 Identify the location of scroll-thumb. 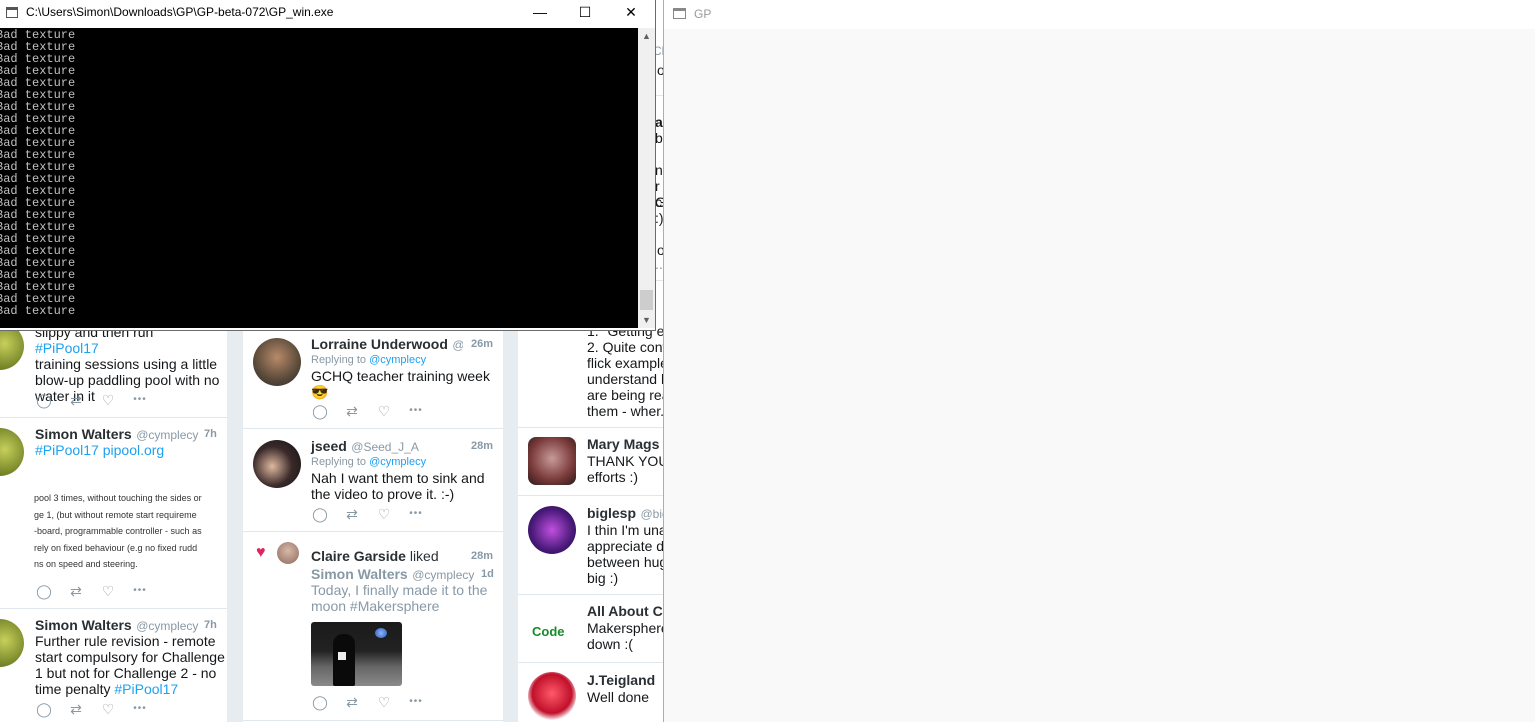
(646, 300).